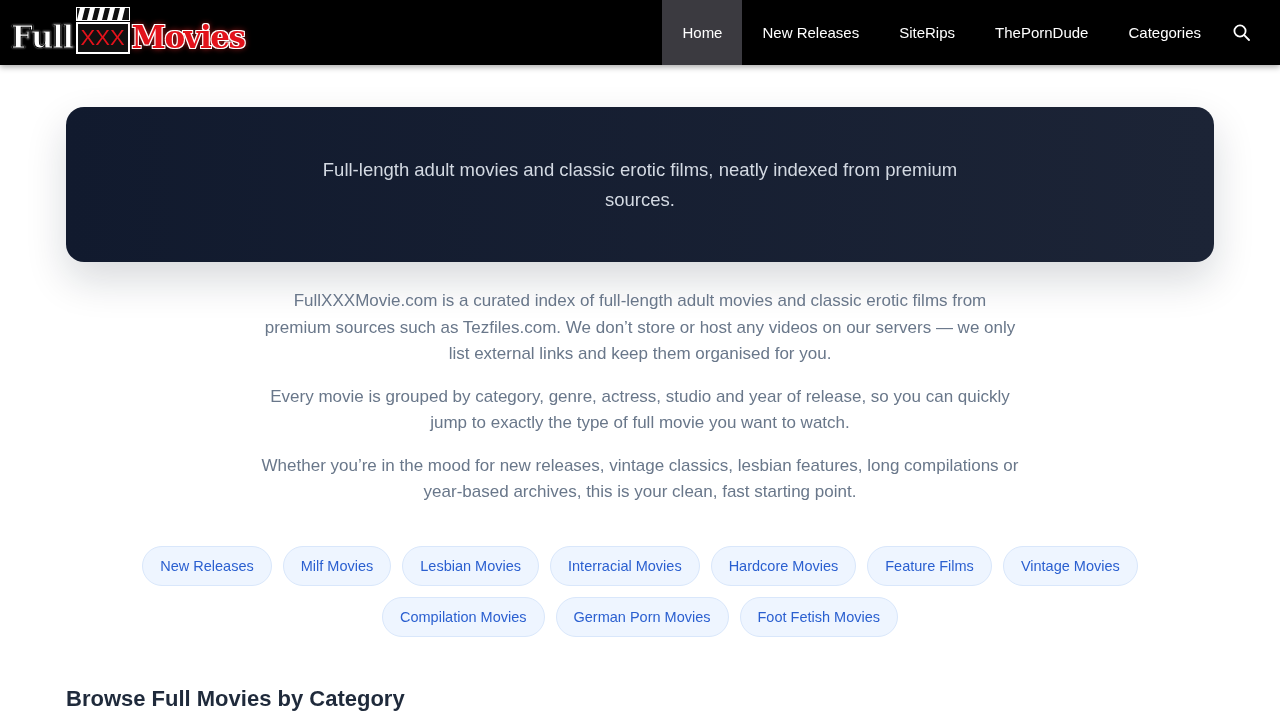 The width and height of the screenshot is (1280, 720). I want to click on category-link: Lesbian Movies, so click(470, 565).